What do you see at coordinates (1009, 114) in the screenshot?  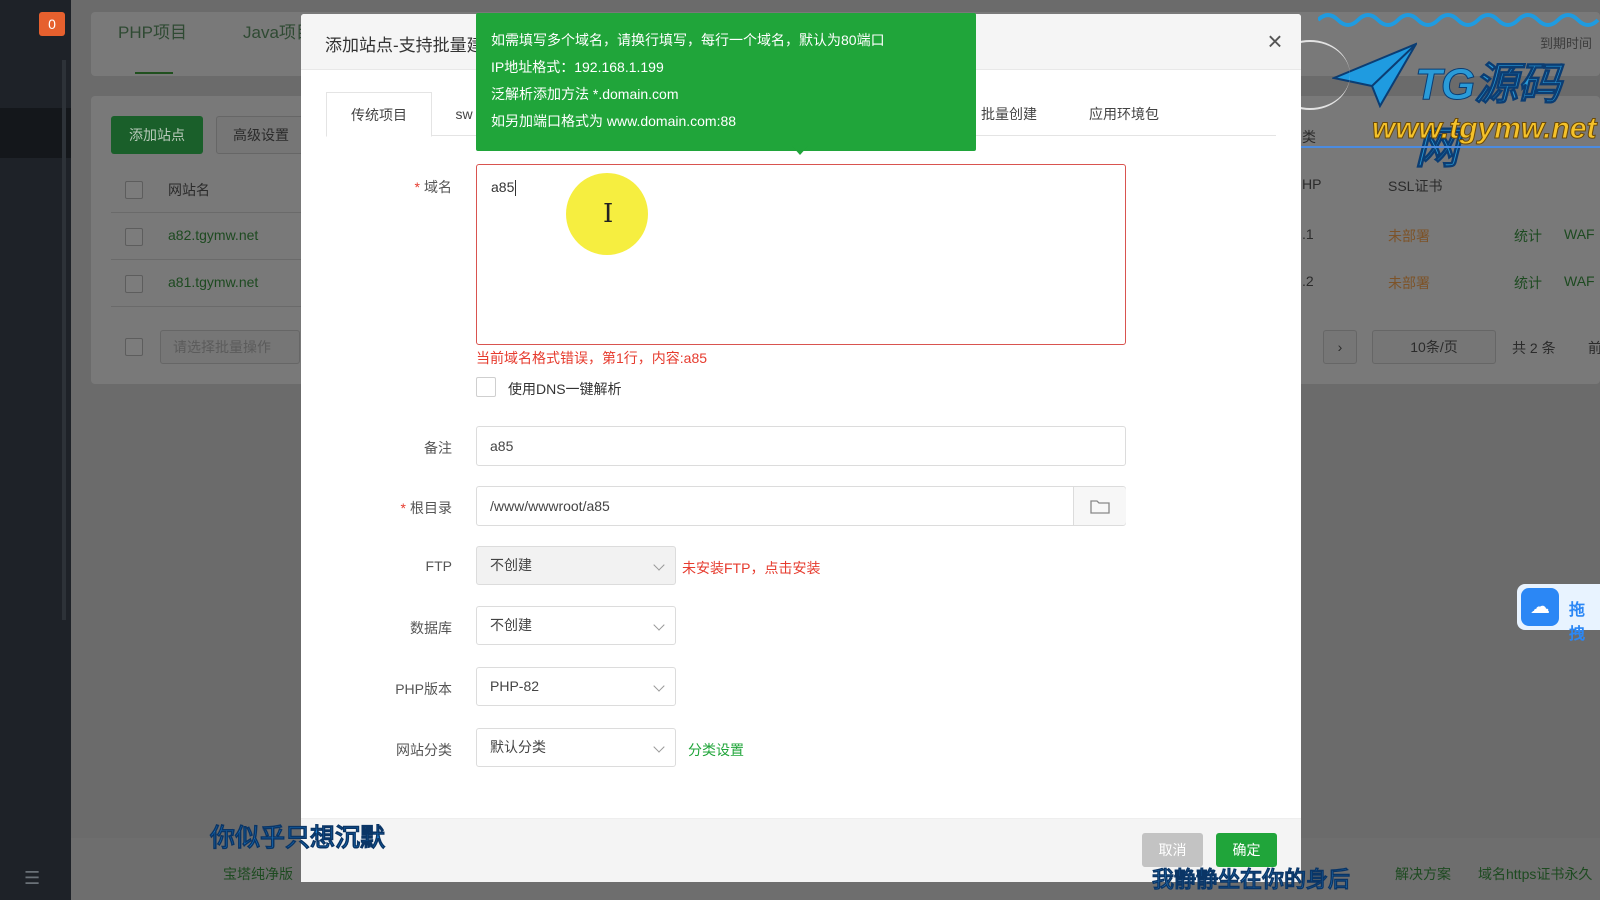 I see `tab-batch-create: 批量创建` at bounding box center [1009, 114].